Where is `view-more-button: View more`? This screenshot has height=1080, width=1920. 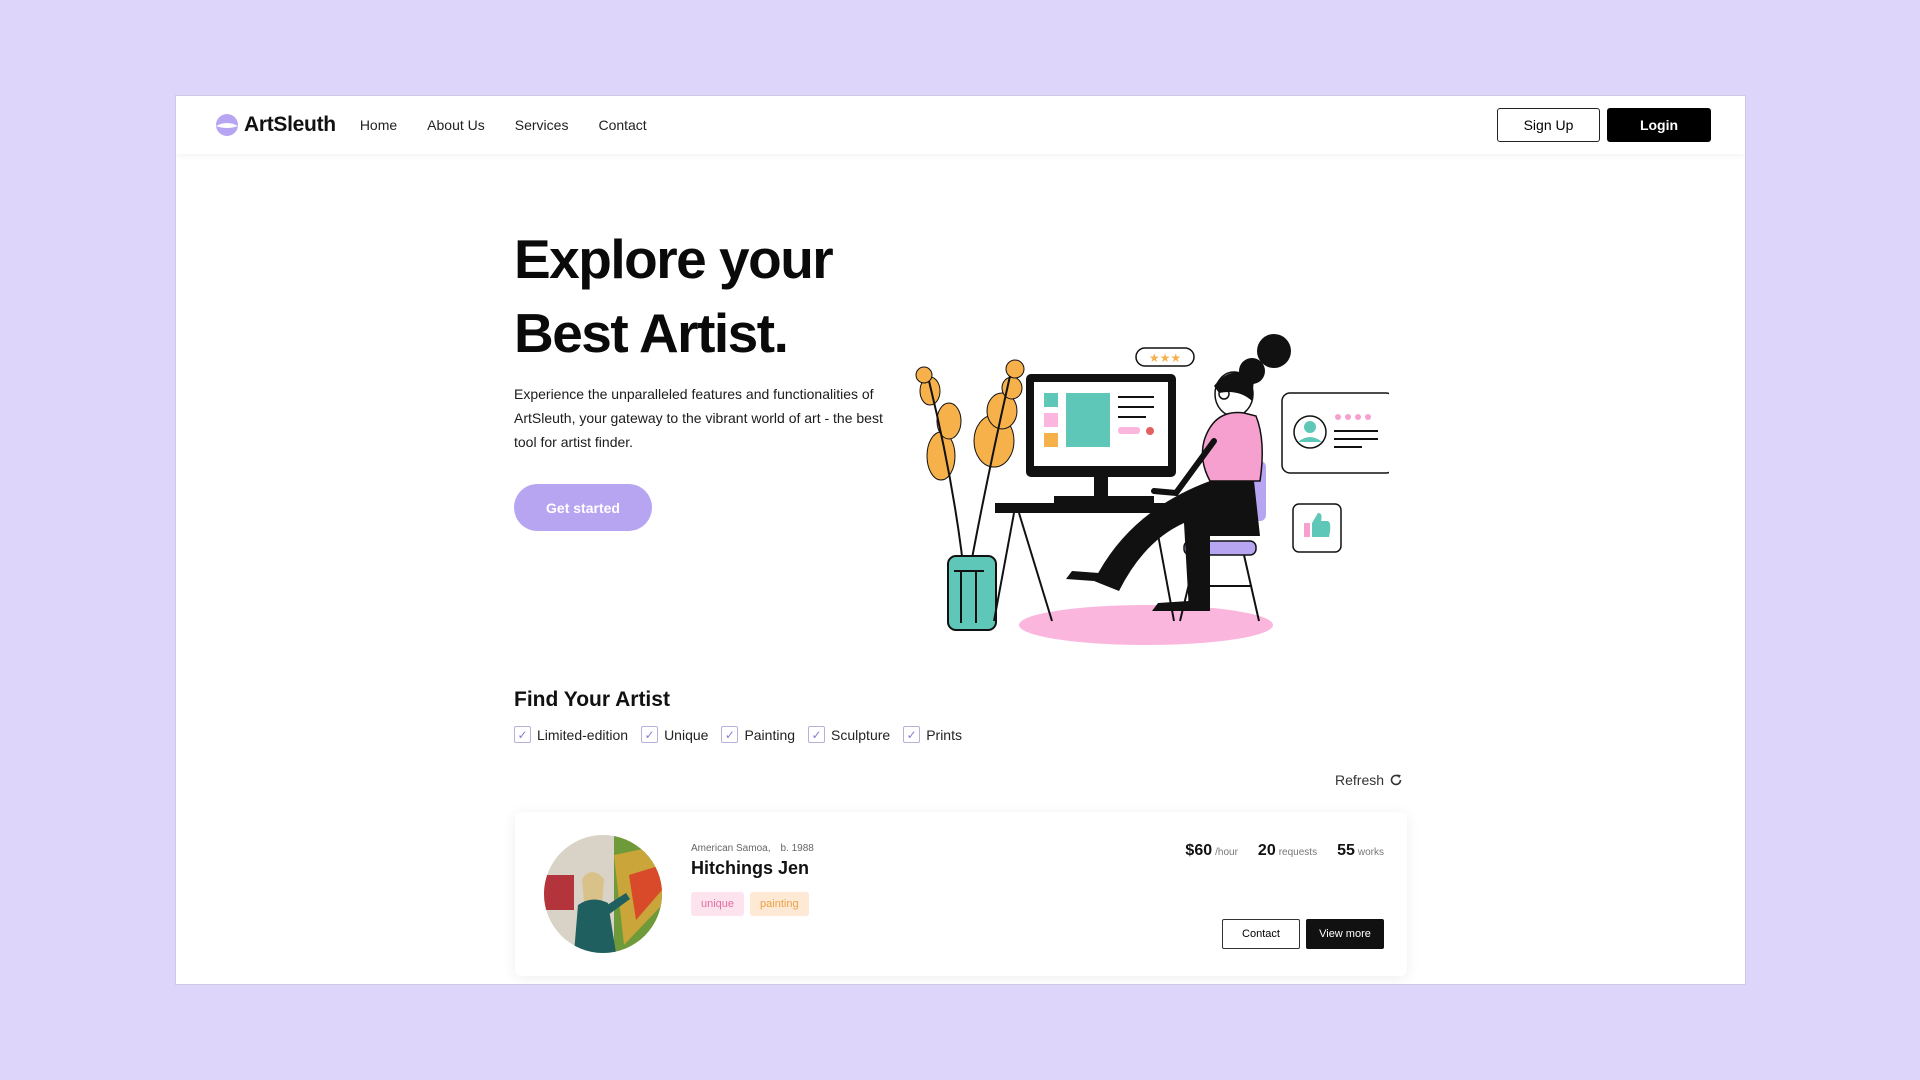 view-more-button: View more is located at coordinates (1345, 934).